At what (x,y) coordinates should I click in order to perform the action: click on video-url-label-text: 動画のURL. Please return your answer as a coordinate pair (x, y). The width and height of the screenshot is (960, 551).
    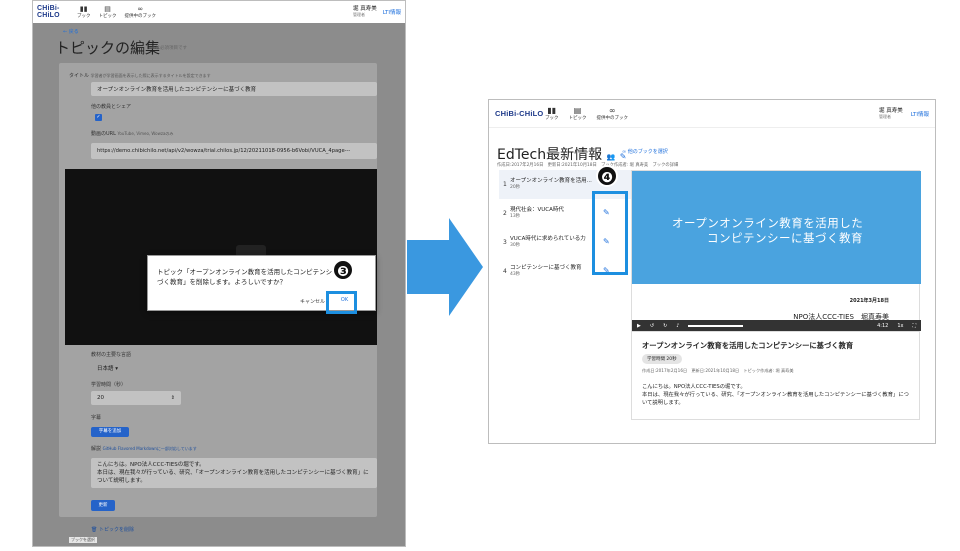
    Looking at the image, I should click on (103, 134).